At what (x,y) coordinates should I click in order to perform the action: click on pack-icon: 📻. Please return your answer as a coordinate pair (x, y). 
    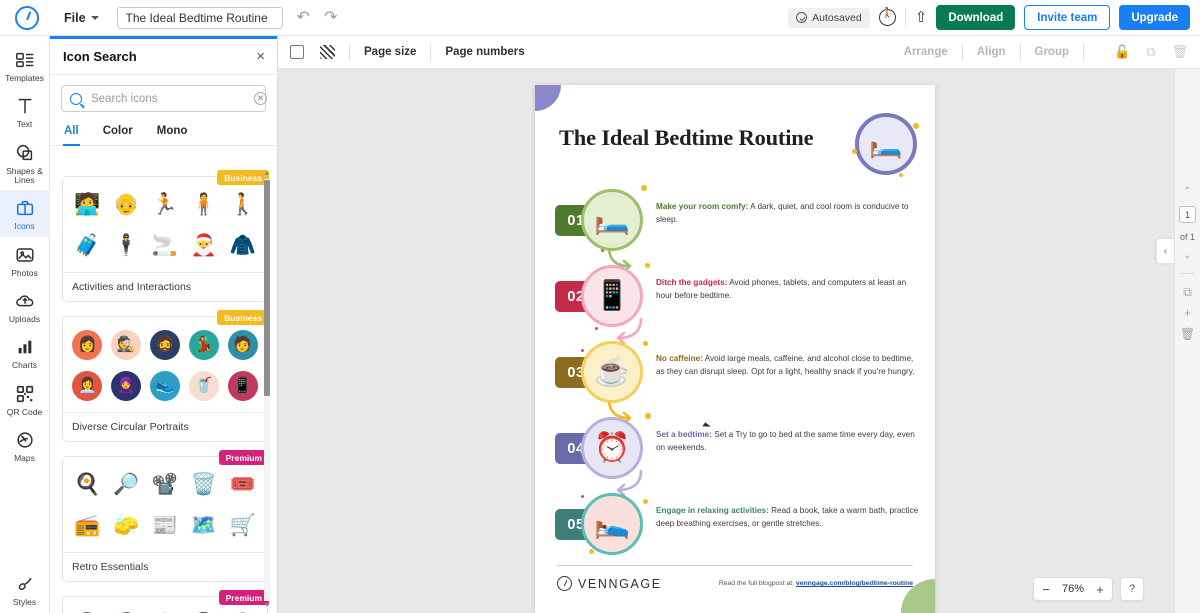
    Looking at the image, I should click on (87, 525).